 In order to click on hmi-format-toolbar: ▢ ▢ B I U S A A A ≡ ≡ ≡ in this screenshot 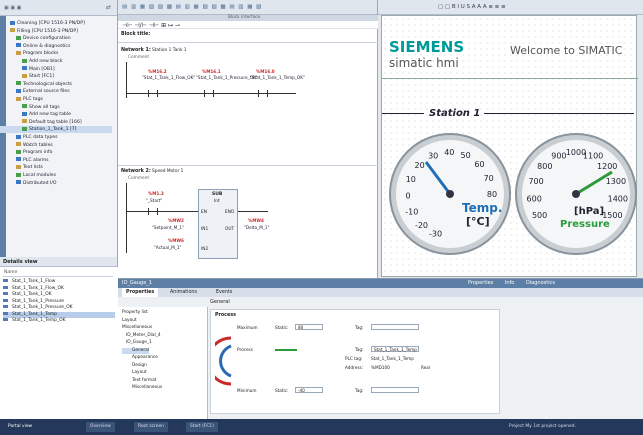, I will do `click(472, 7)`.